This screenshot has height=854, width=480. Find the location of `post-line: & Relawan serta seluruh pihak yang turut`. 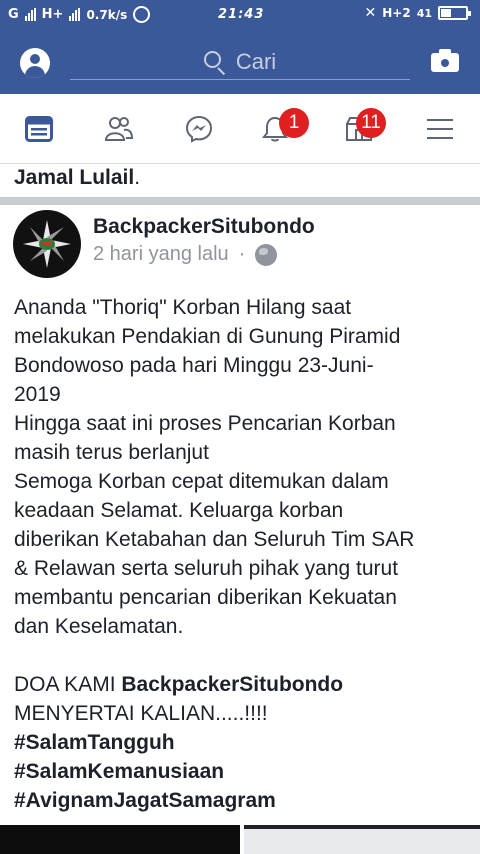

post-line: & Relawan serta seluruh pihak yang turut is located at coordinates (206, 568).